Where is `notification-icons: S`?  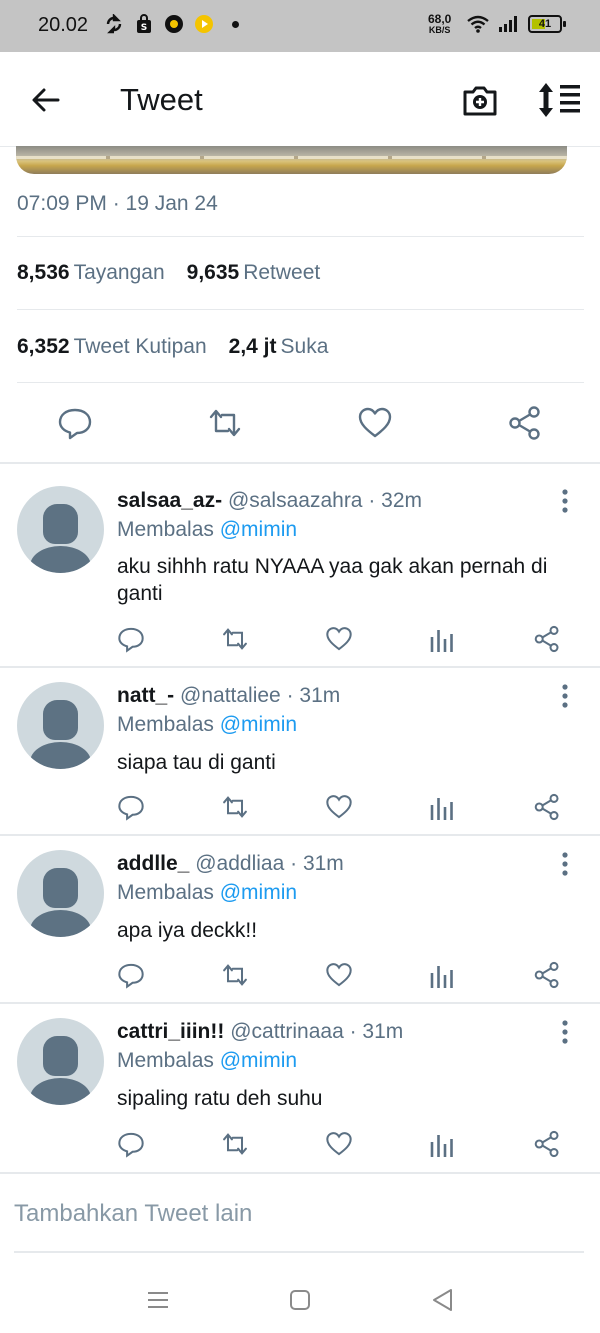 notification-icons: S is located at coordinates (171, 24).